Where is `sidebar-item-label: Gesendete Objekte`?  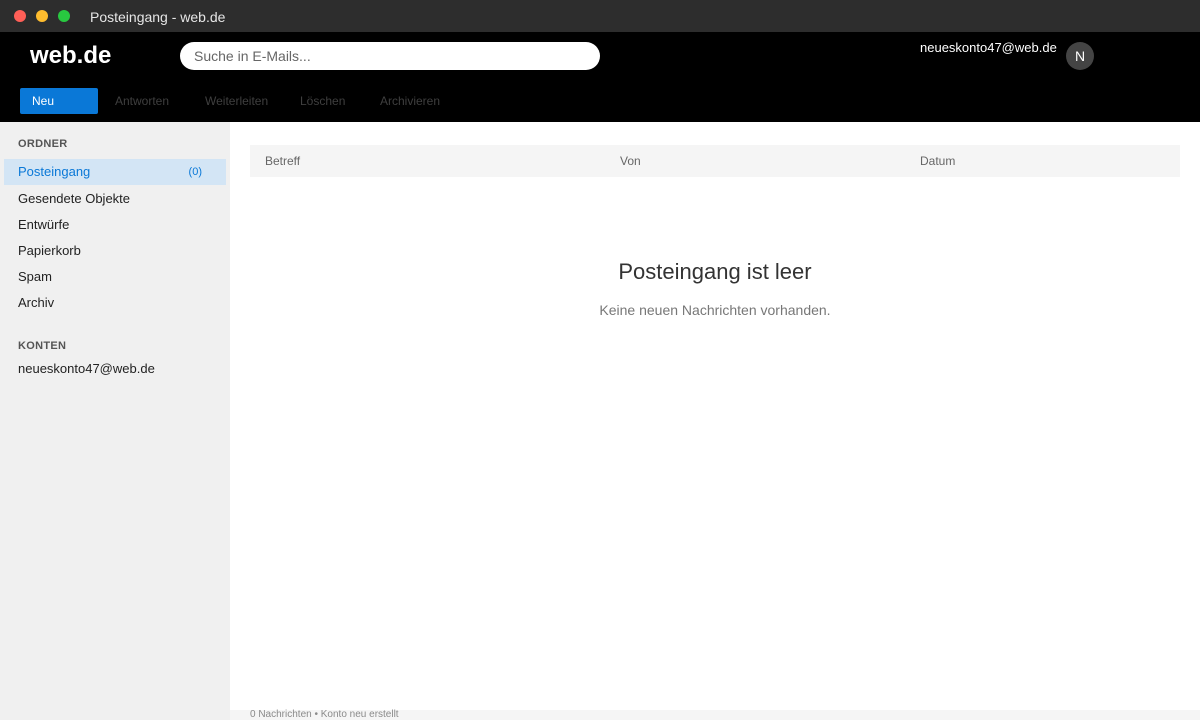 sidebar-item-label: Gesendete Objekte is located at coordinates (74, 198).